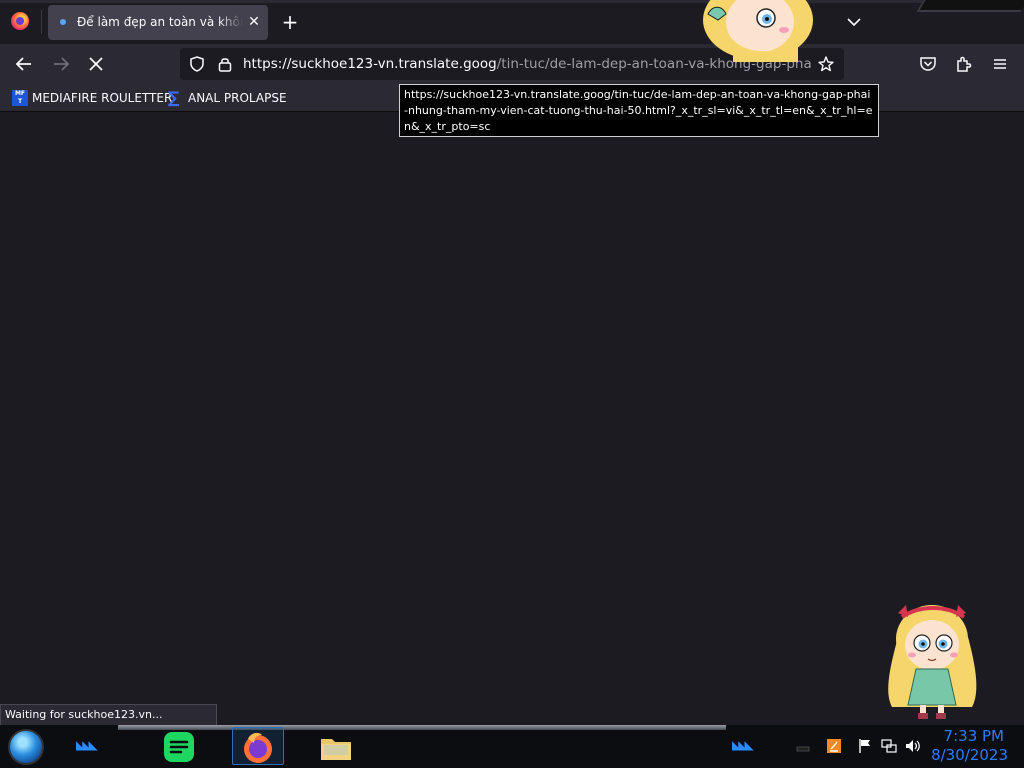  Describe the element at coordinates (258, 747) in the screenshot. I see `firefox-app-icon` at that location.